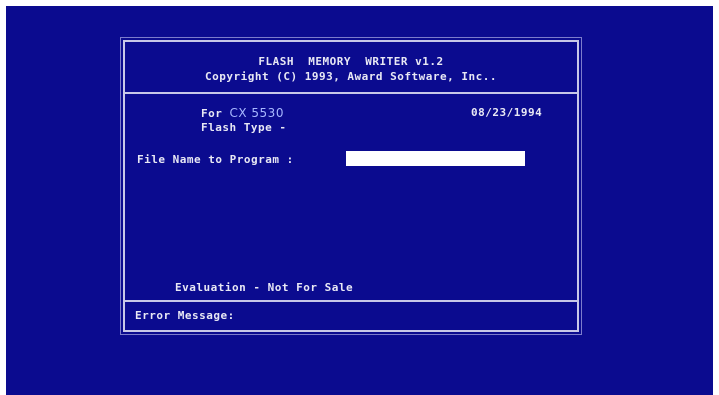 This screenshot has width=719, height=395. What do you see at coordinates (351, 61) in the screenshot?
I see `program-title: FLASH MEMORY WRITER v1.2` at bounding box center [351, 61].